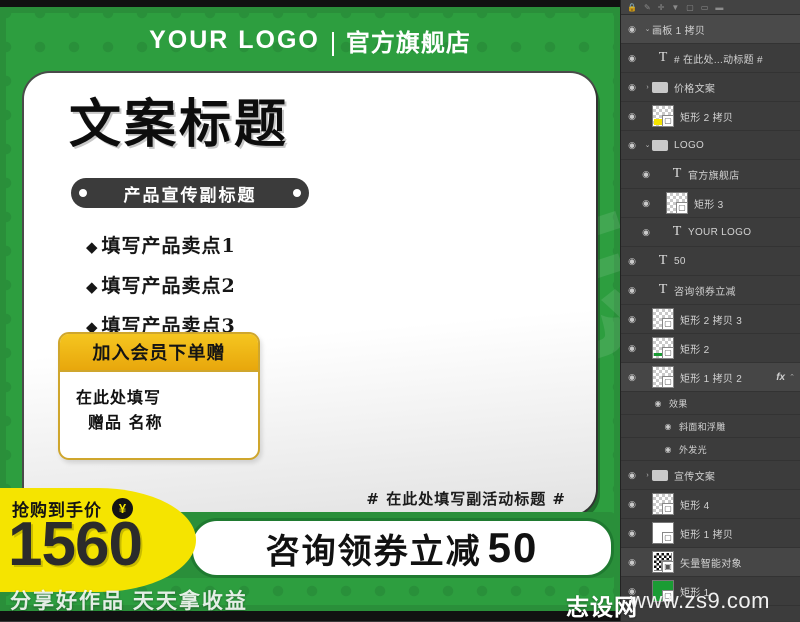 The image size is (800, 622). What do you see at coordinates (675, 7) in the screenshot?
I see `shape-icon: ▼` at bounding box center [675, 7].